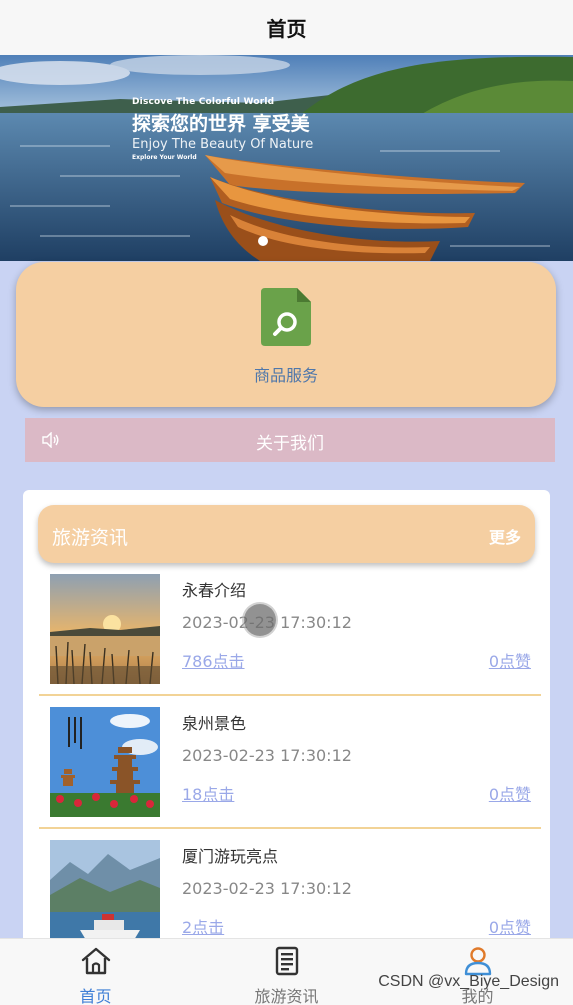 The image size is (573, 1005). What do you see at coordinates (263, 241) in the screenshot?
I see `carousel-indicator-dot` at bounding box center [263, 241].